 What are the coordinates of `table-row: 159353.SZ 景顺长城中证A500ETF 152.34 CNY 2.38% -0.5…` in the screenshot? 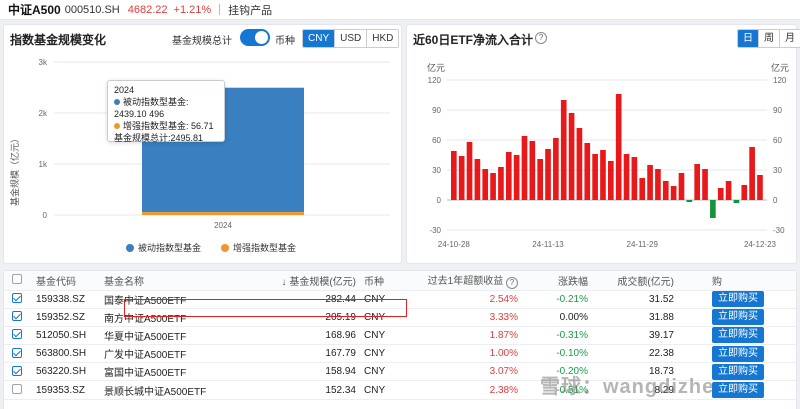 It's located at (400, 390).